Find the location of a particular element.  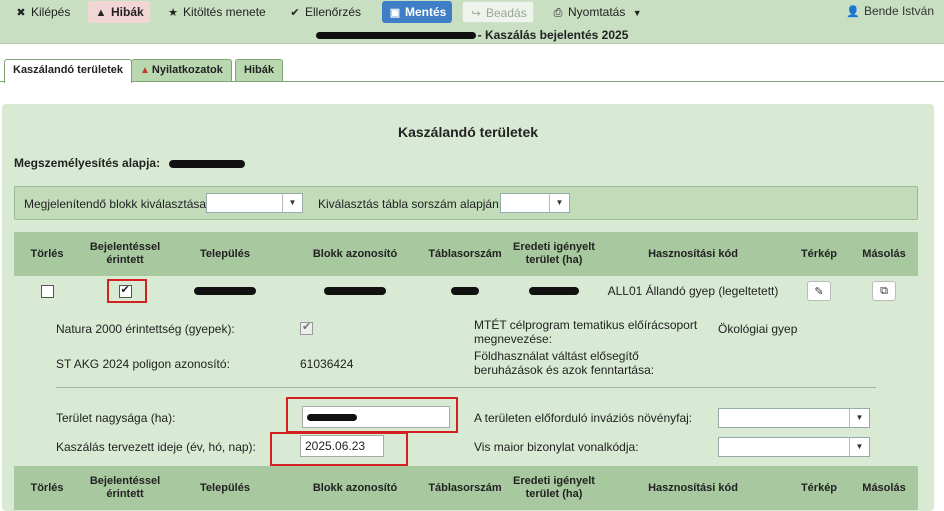

page-title: - Kaszálás bejelentés 2025 is located at coordinates (472, 35).